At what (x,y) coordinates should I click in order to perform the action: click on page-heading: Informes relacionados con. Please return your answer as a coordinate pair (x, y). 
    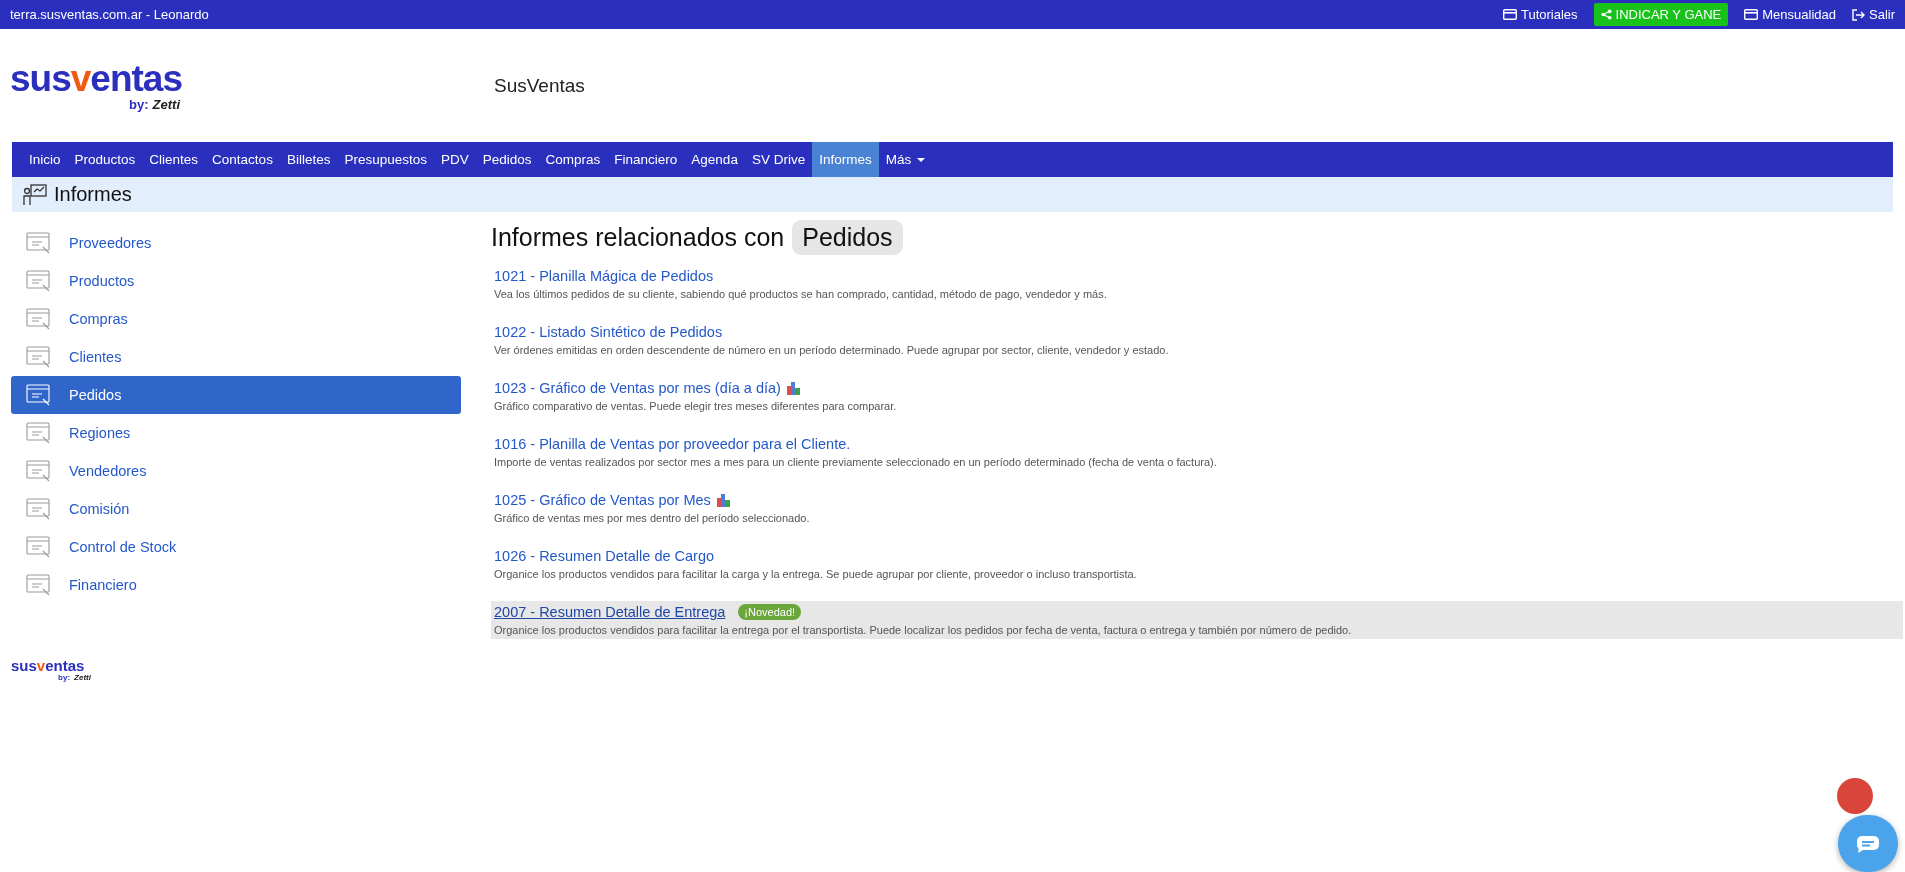
    Looking at the image, I should click on (638, 237).